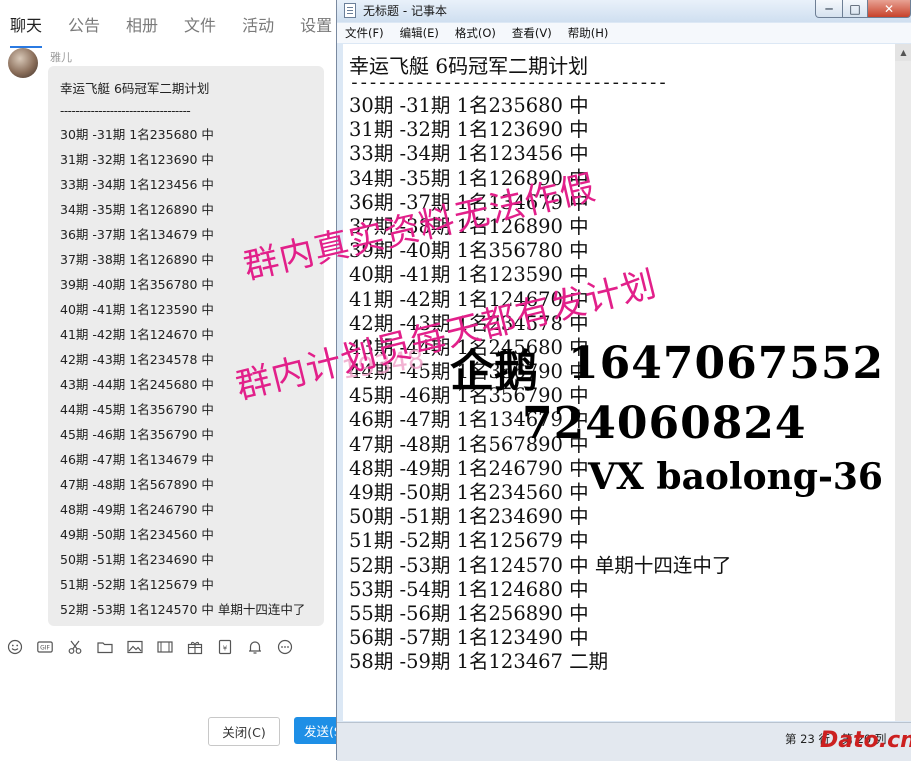  What do you see at coordinates (15, 647) in the screenshot?
I see `emoji-icon` at bounding box center [15, 647].